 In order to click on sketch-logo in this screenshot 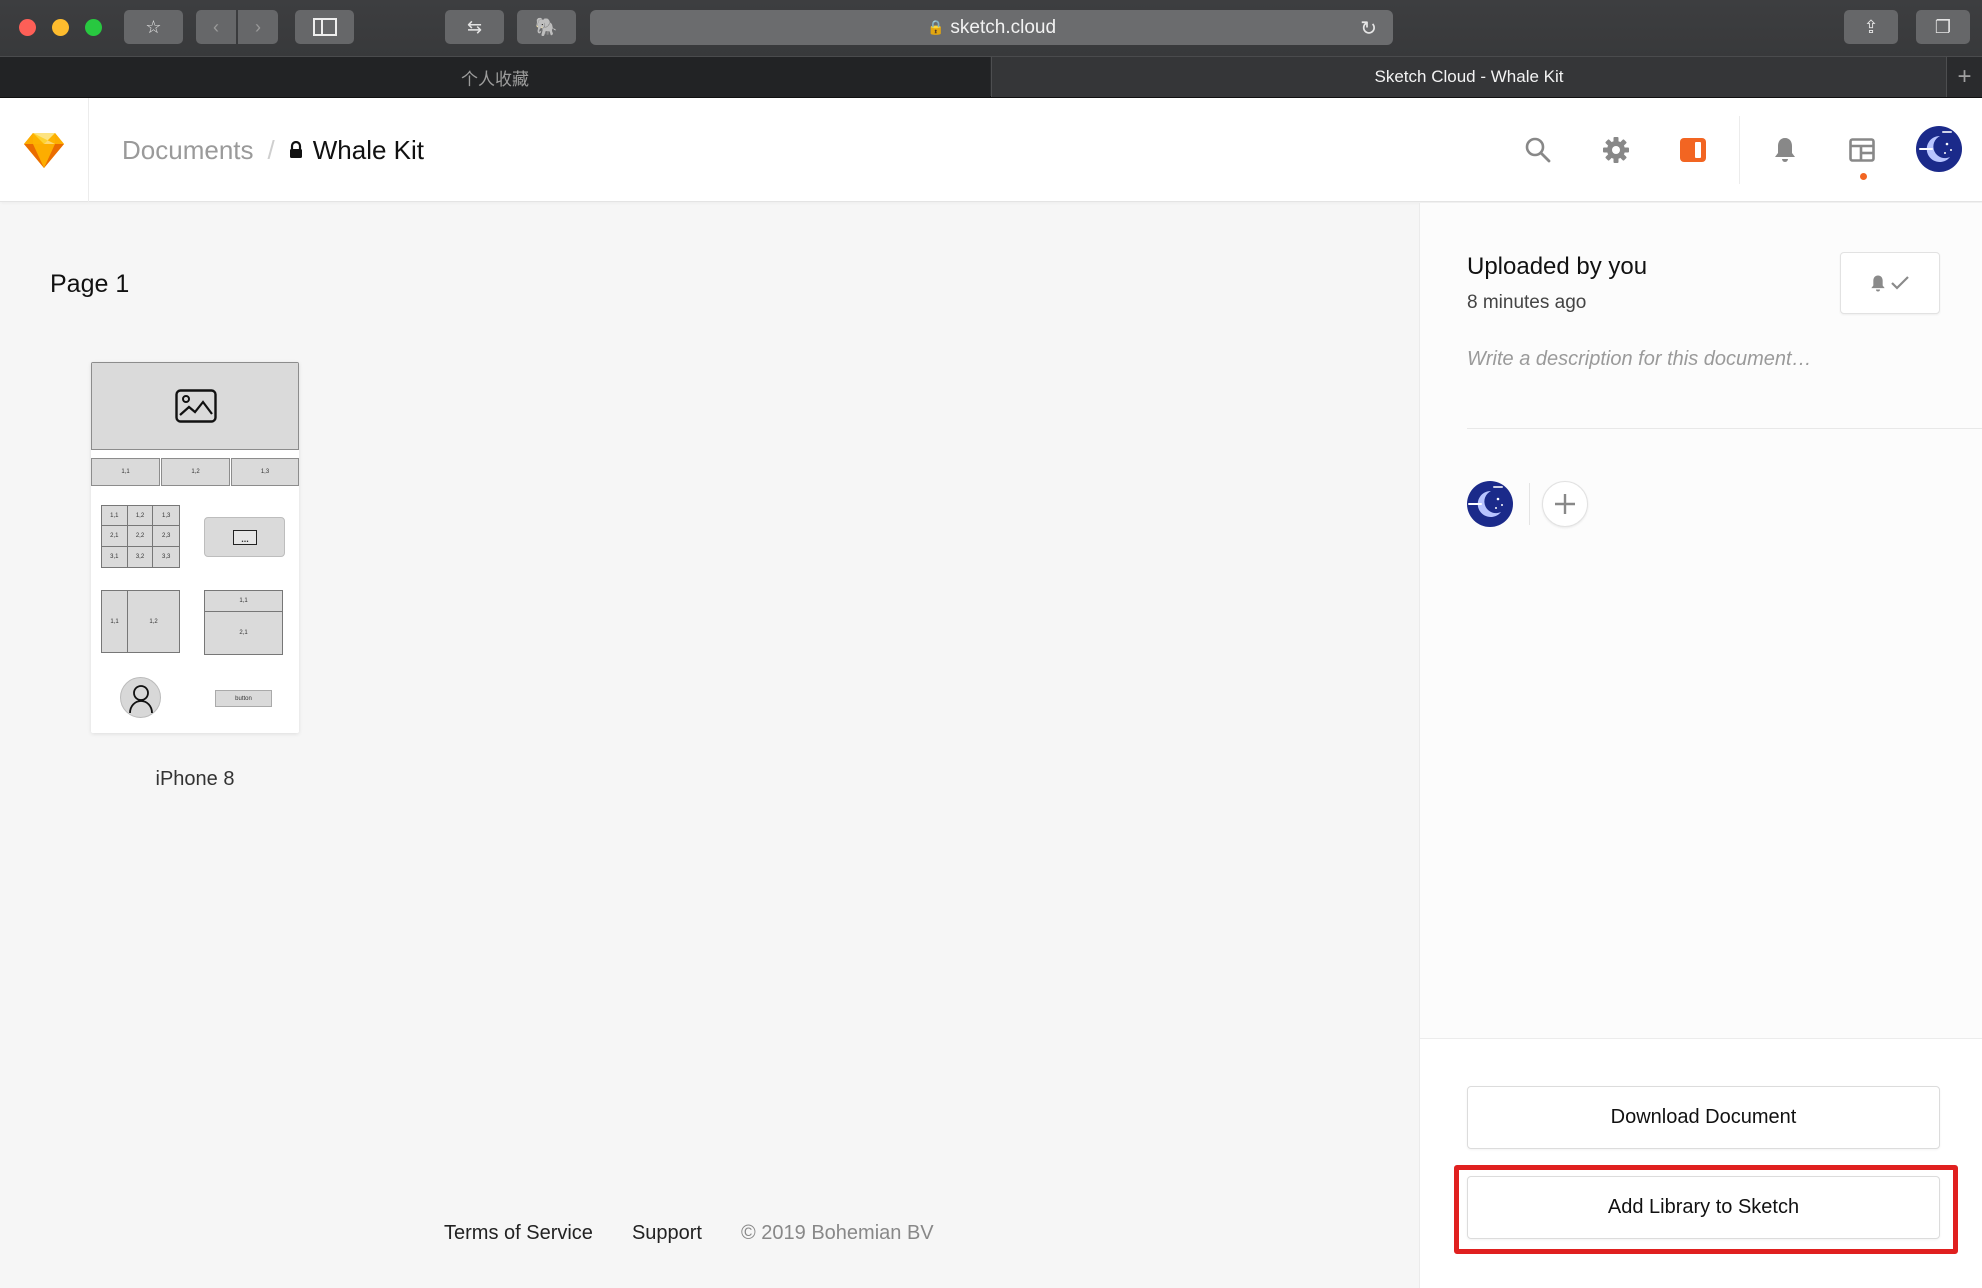, I will do `click(44, 150)`.